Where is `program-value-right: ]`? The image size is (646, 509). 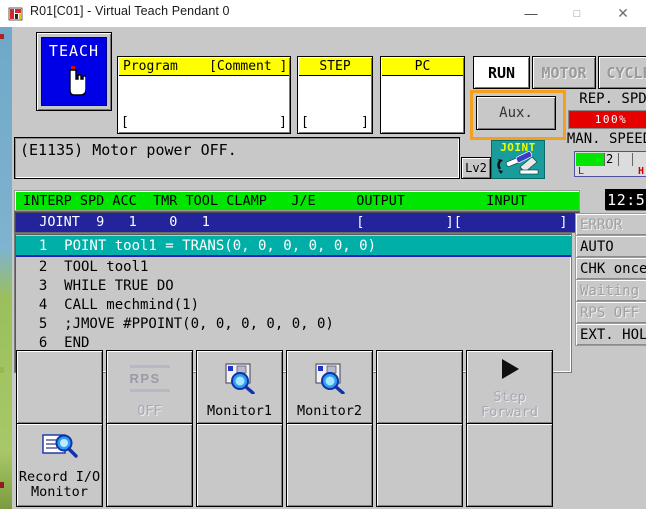
program-value-right: ] is located at coordinates (283, 122).